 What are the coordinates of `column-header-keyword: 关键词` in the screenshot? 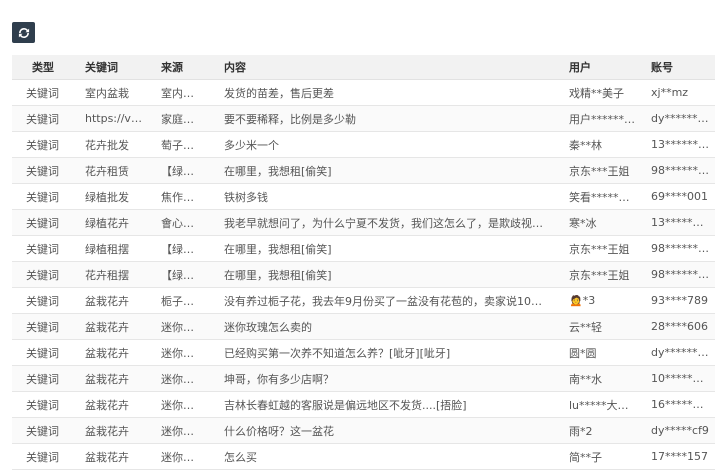 It's located at (115, 67).